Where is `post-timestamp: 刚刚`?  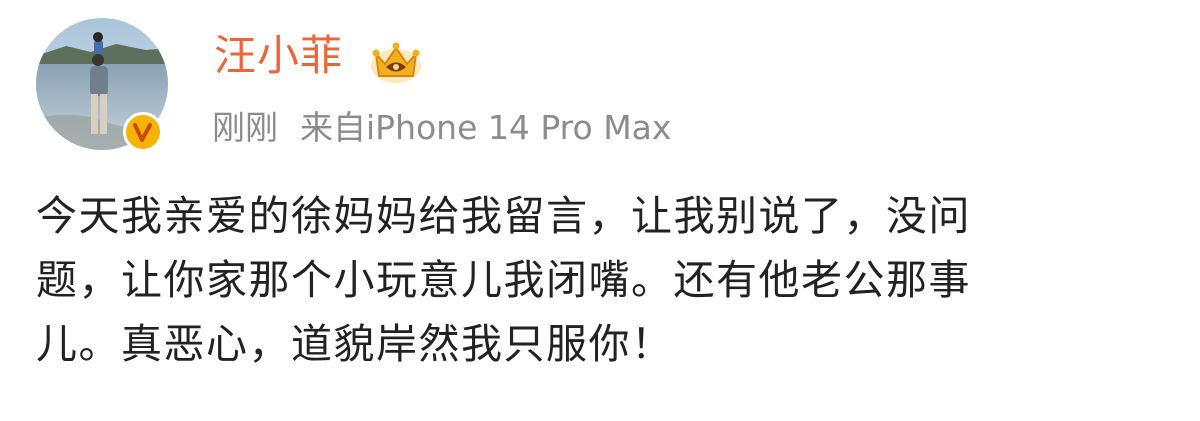
post-timestamp: 刚刚 is located at coordinates (245, 127).